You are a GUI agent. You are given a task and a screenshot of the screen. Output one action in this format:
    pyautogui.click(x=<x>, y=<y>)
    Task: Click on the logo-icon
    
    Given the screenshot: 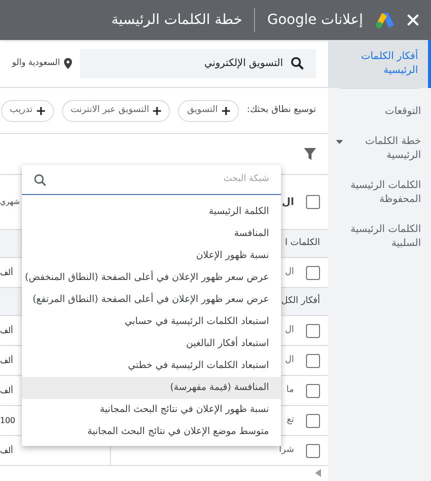 What is the action you would take?
    pyautogui.click(x=385, y=20)
    